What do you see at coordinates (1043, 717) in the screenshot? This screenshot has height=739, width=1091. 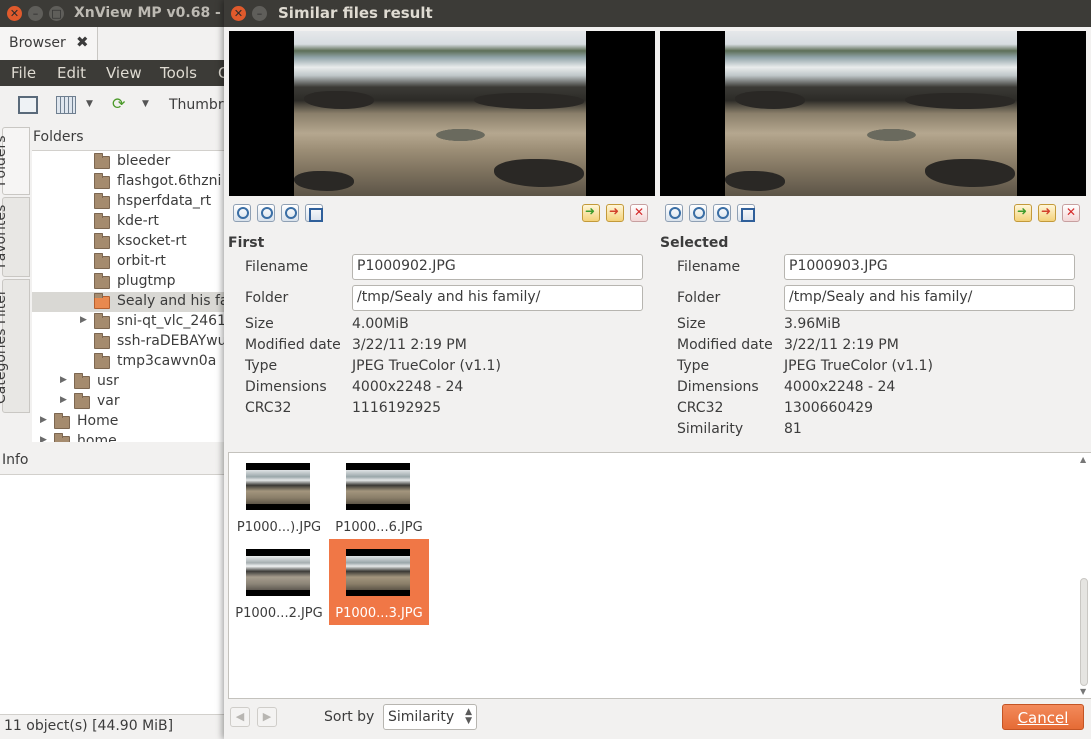 I see `cancel-button: Cancel` at bounding box center [1043, 717].